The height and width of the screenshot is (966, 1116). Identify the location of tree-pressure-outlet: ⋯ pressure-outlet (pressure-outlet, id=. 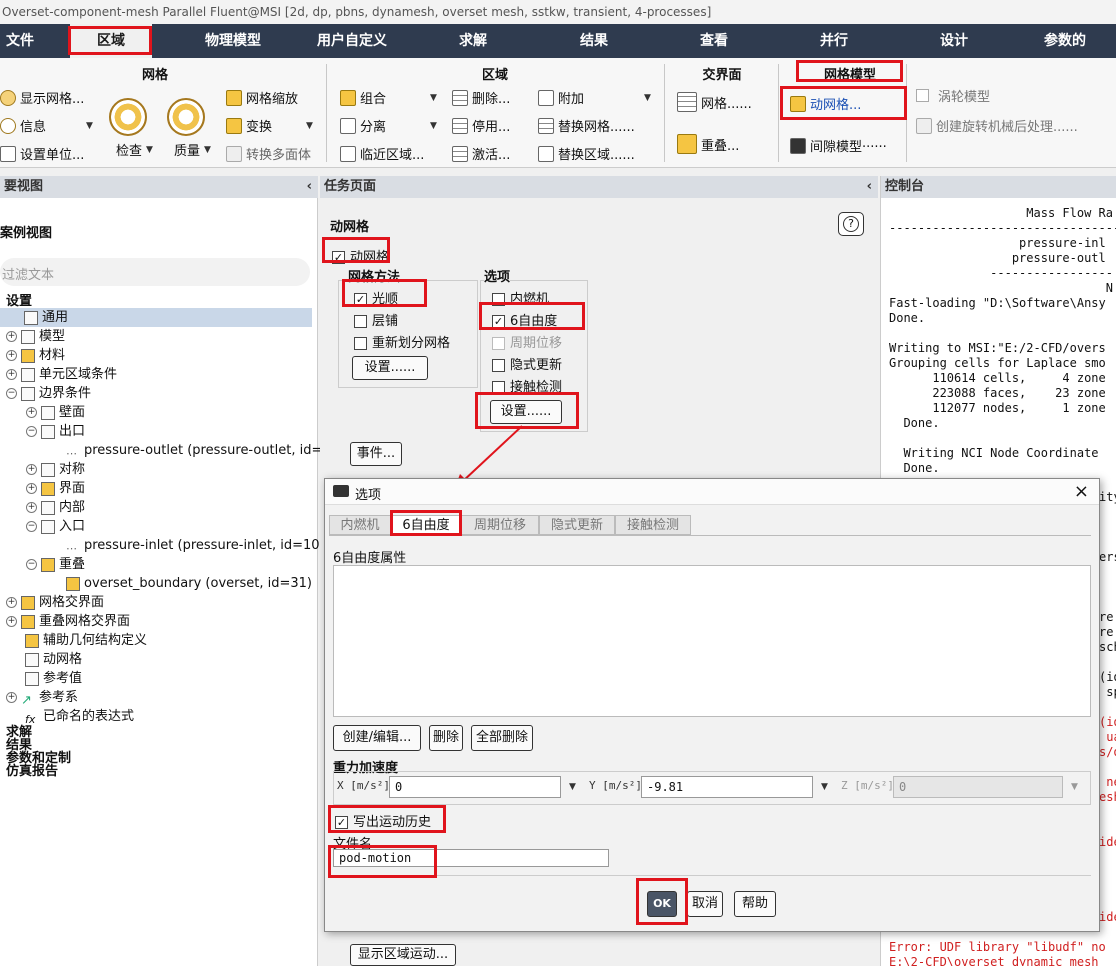
(194, 450).